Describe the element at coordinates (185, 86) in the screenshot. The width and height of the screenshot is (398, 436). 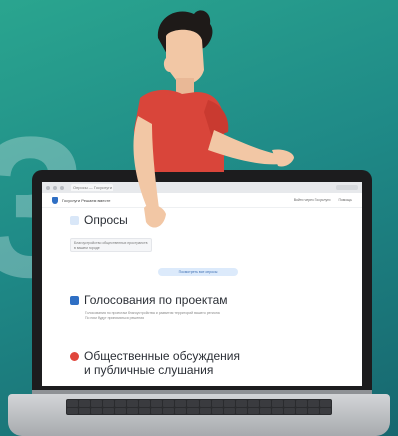
I see `neck` at that location.